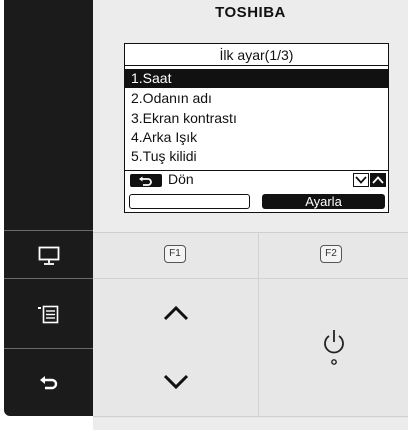 This screenshot has width=420, height=430. What do you see at coordinates (256, 65) in the screenshot?
I see `title-divider` at bounding box center [256, 65].